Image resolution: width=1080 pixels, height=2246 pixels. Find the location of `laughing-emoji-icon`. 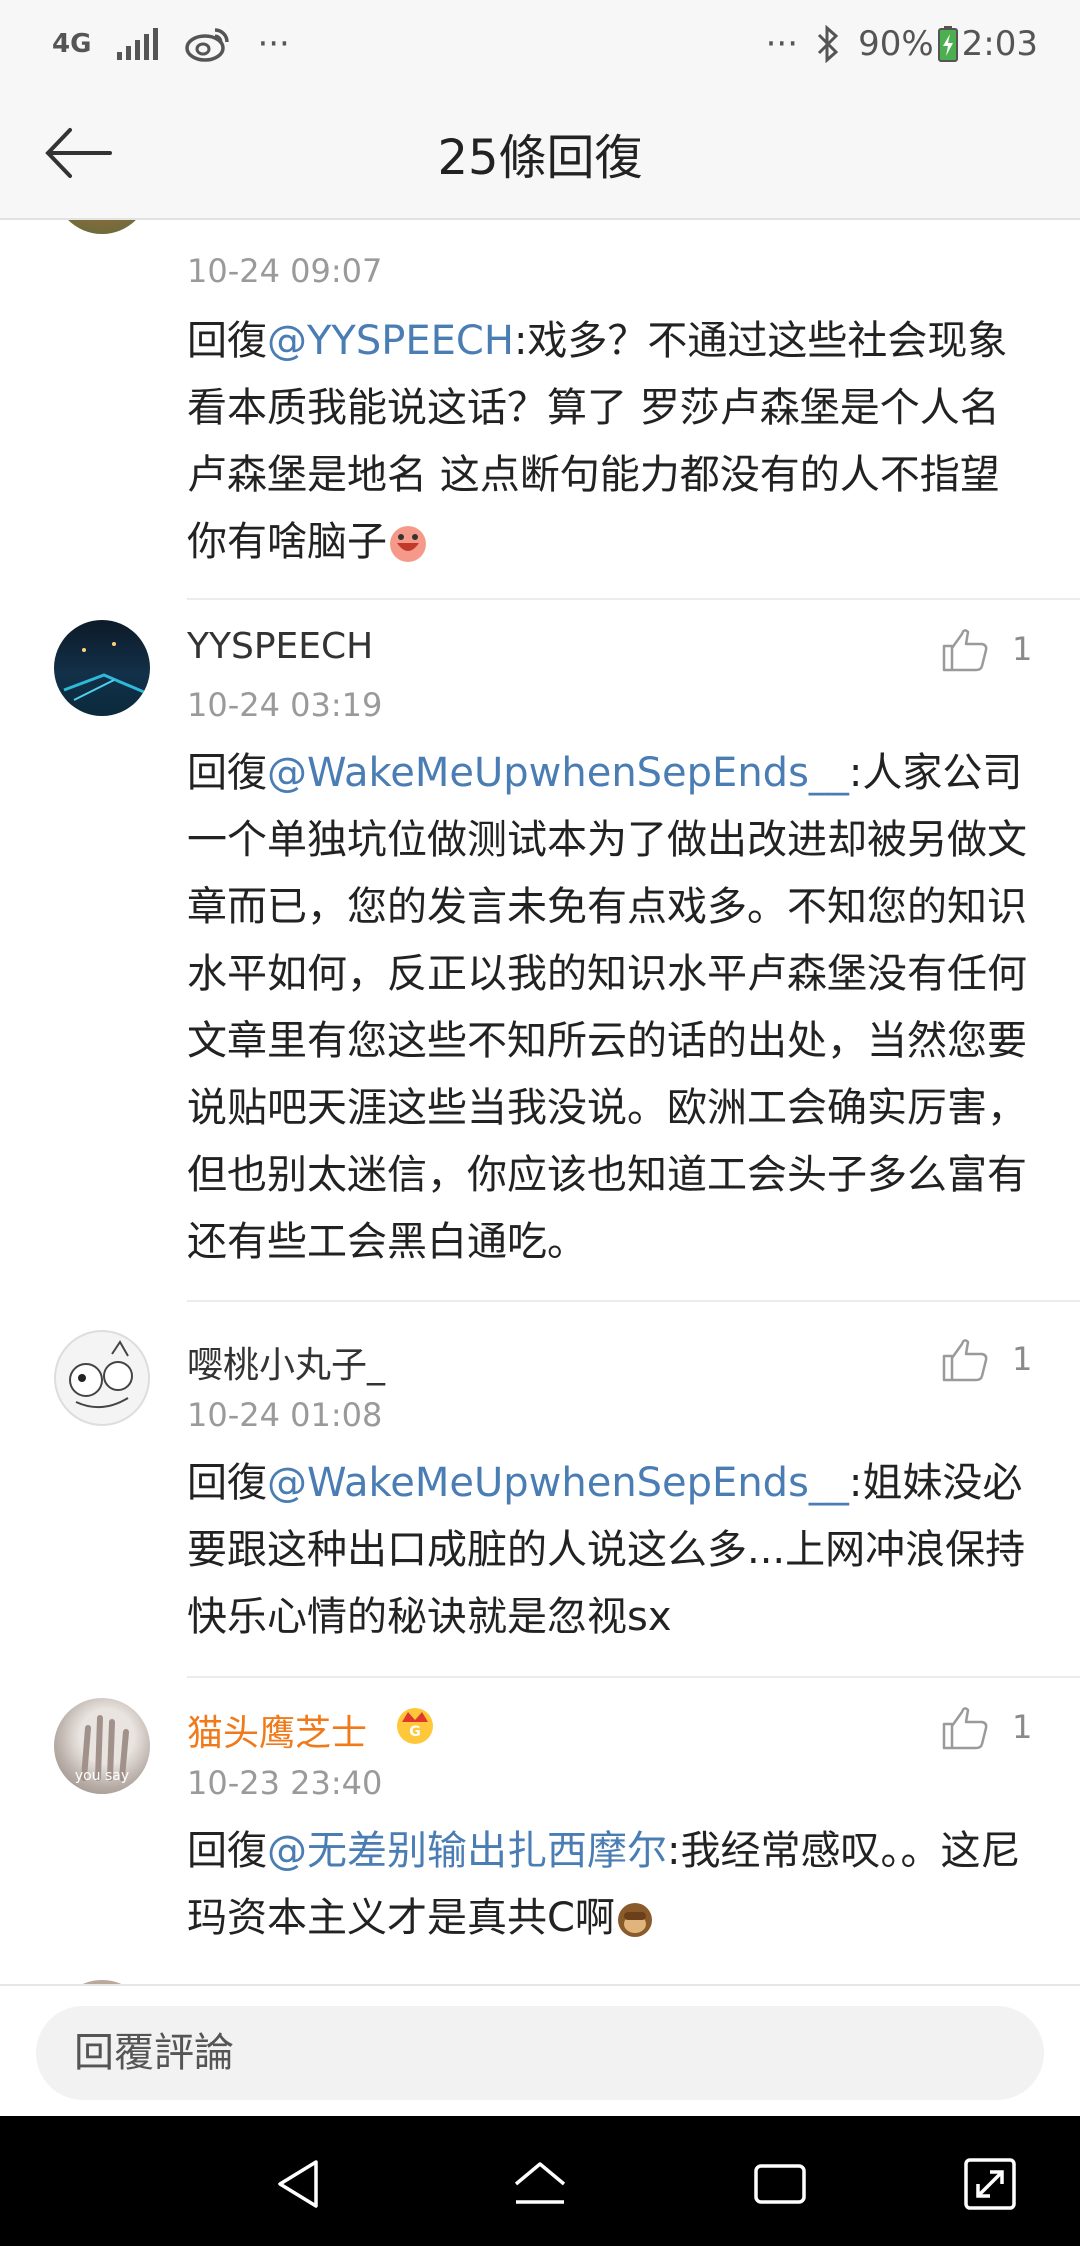

laughing-emoji-icon is located at coordinates (408, 544).